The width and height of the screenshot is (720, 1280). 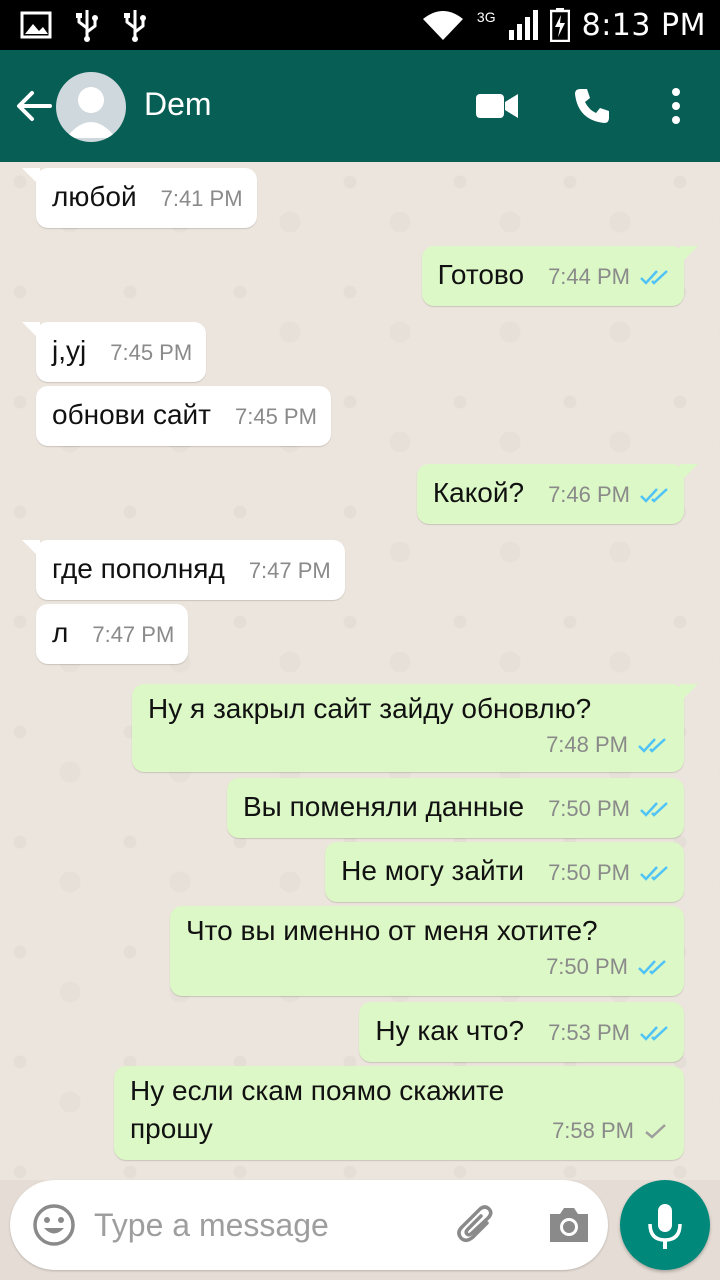 What do you see at coordinates (676, 106) in the screenshot?
I see `more-vert-icon` at bounding box center [676, 106].